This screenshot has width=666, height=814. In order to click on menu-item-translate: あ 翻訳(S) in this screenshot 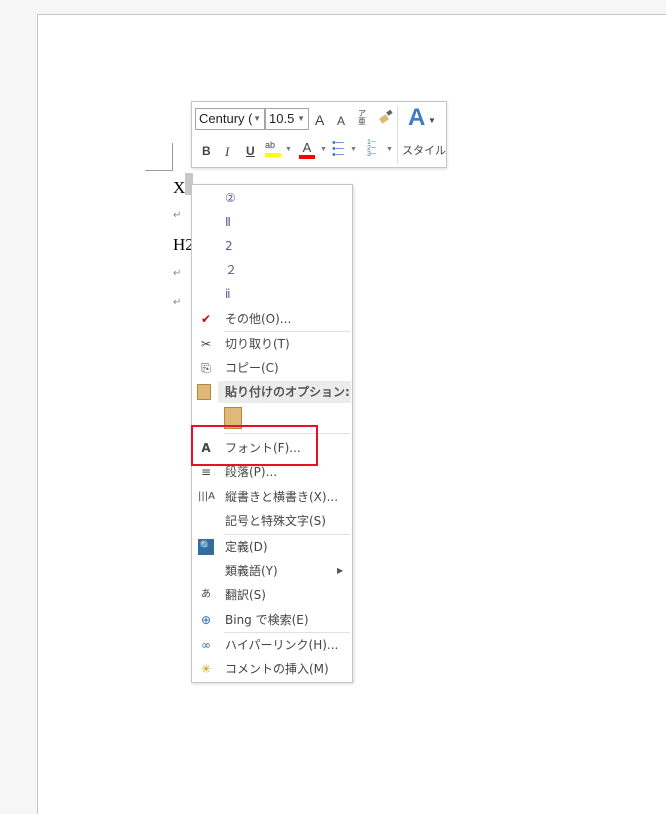, I will do `click(272, 595)`.